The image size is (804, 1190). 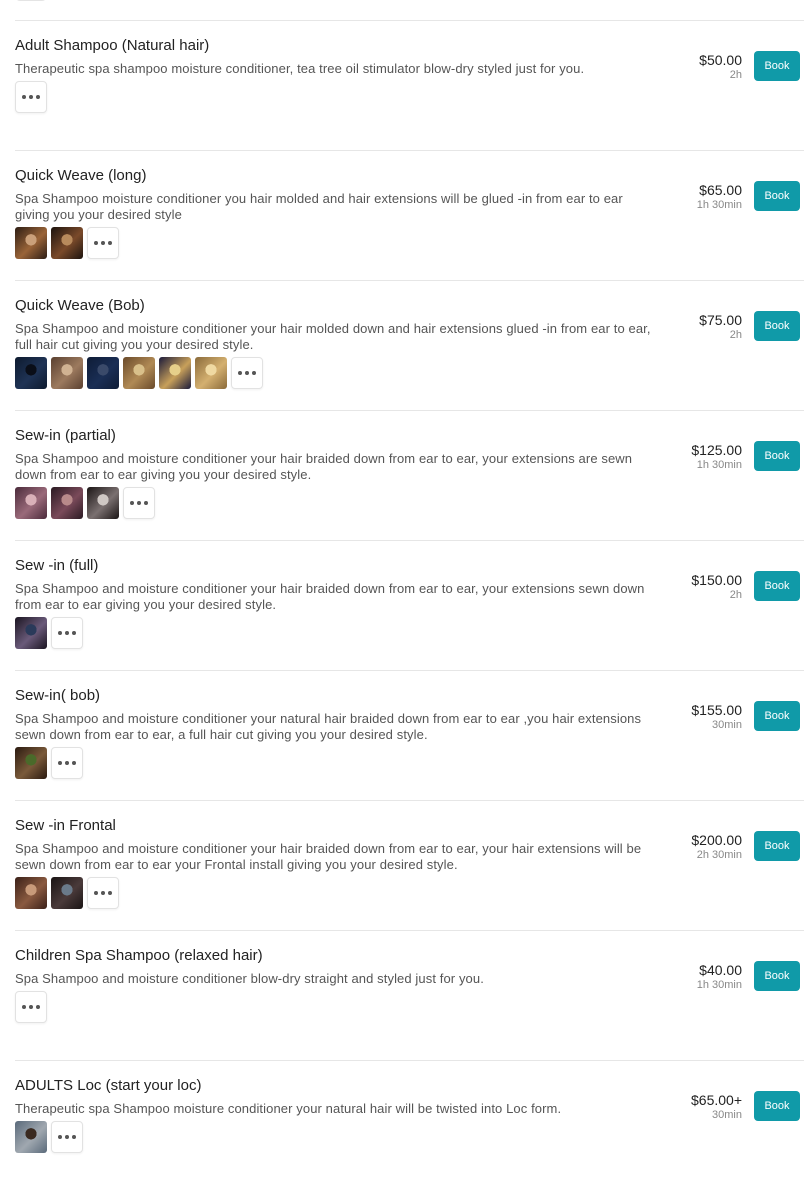 I want to click on service-price: $65.00+, so click(x=716, y=1100).